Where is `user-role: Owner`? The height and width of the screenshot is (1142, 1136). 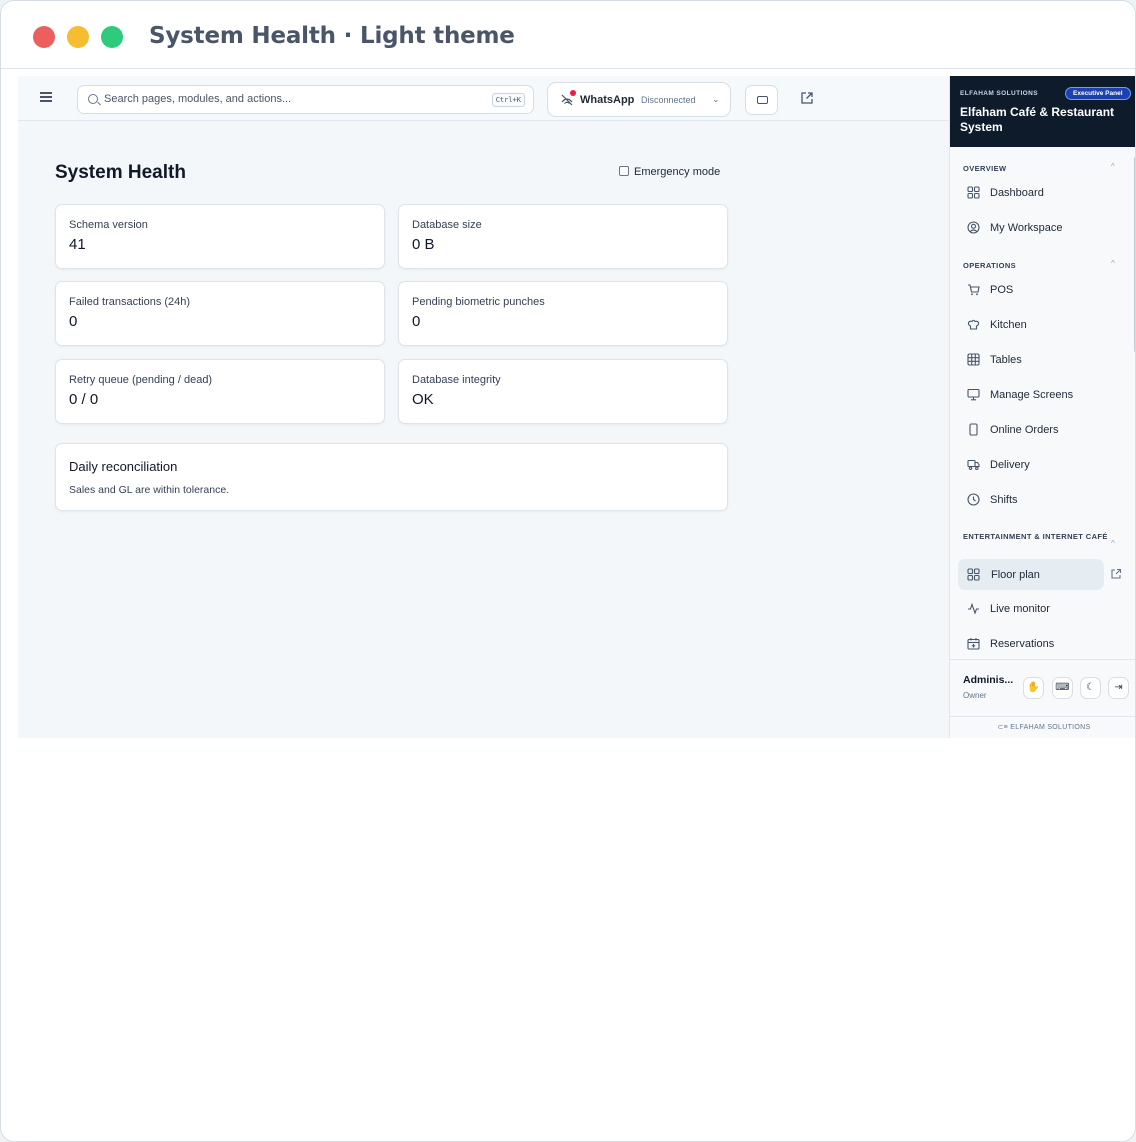
user-role: Owner is located at coordinates (975, 695).